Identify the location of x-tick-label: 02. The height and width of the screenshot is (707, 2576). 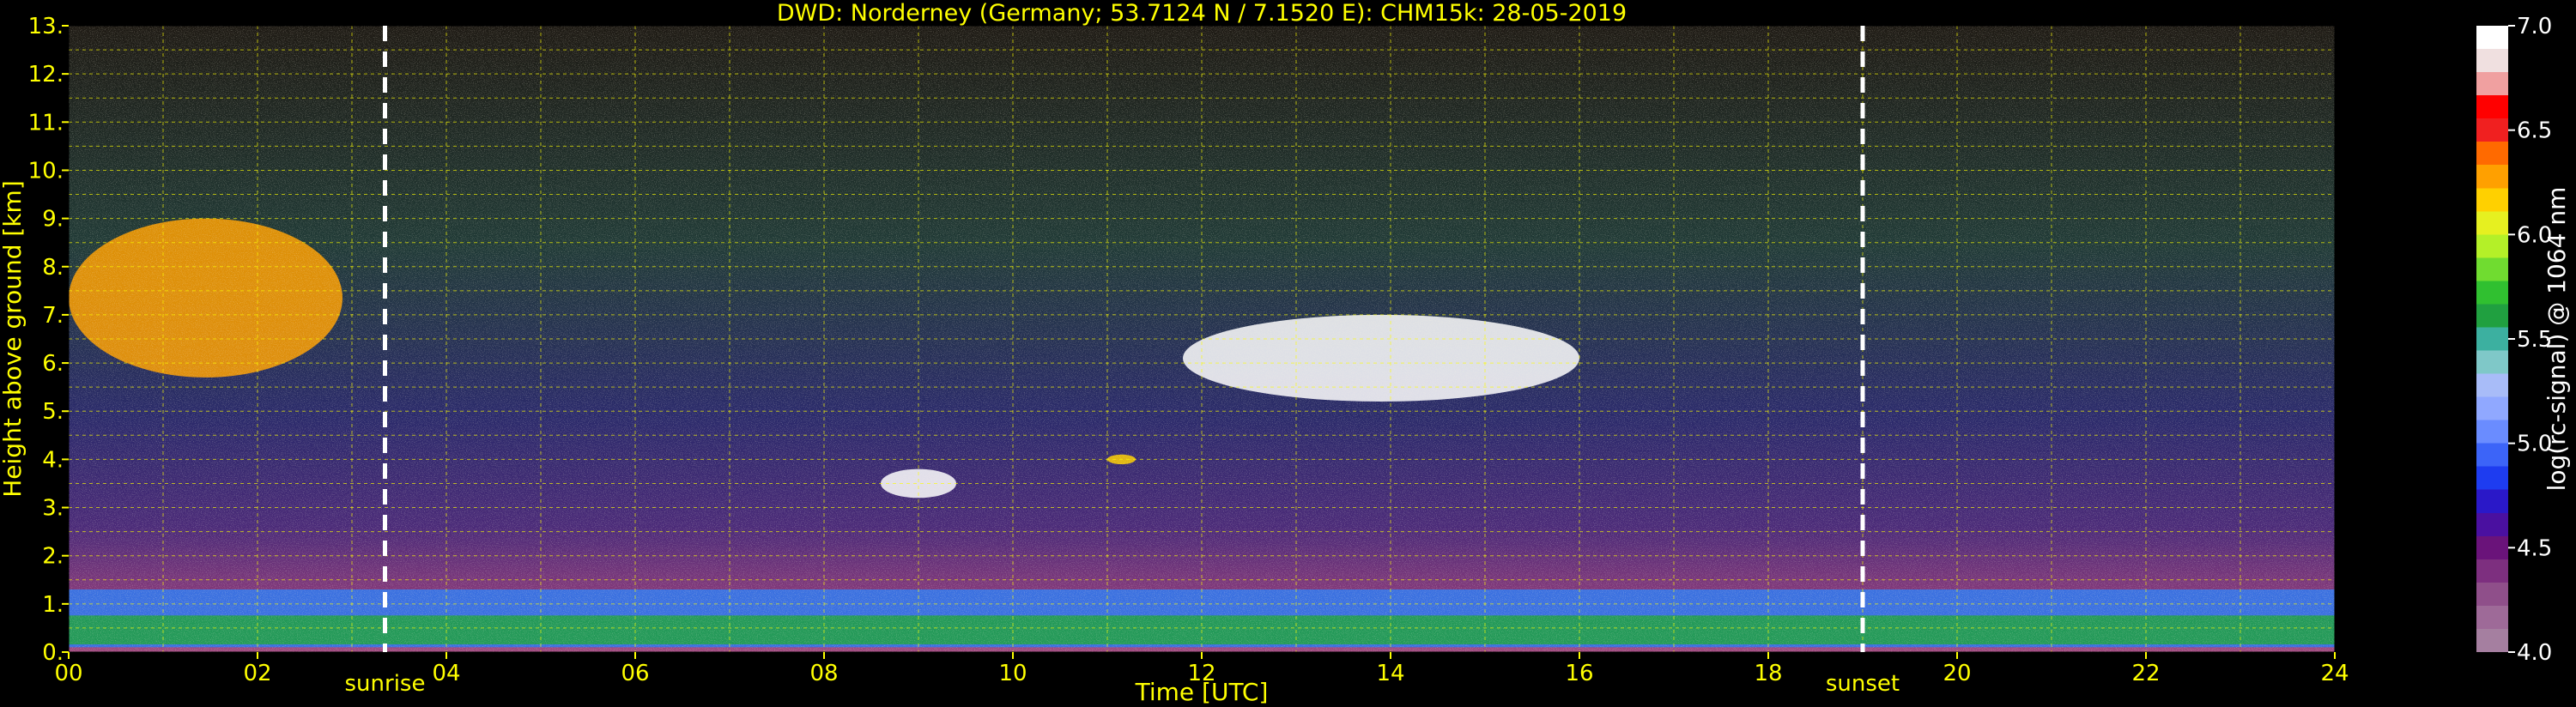
(257, 674).